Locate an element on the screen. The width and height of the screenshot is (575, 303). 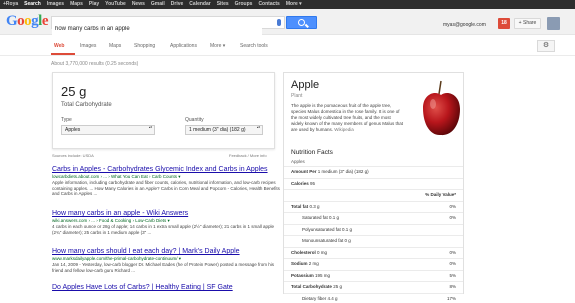
search-button is located at coordinates (301, 22).